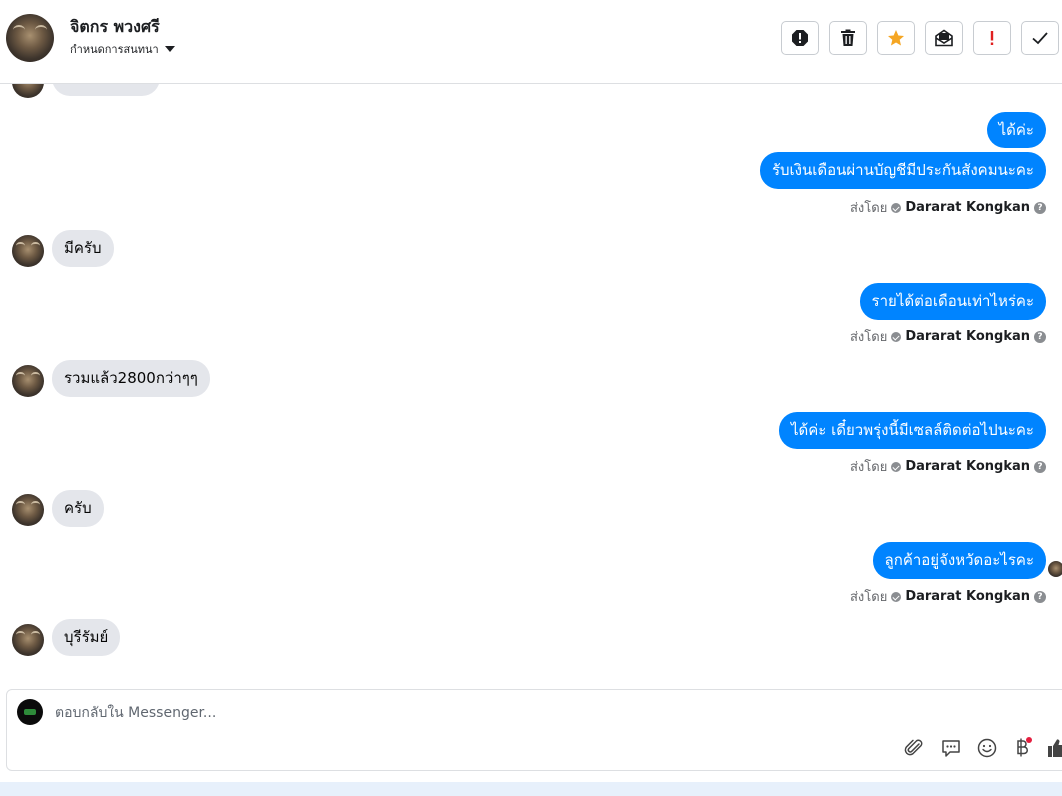 This screenshot has width=1062, height=796. I want to click on payment-button, so click(1022, 748).